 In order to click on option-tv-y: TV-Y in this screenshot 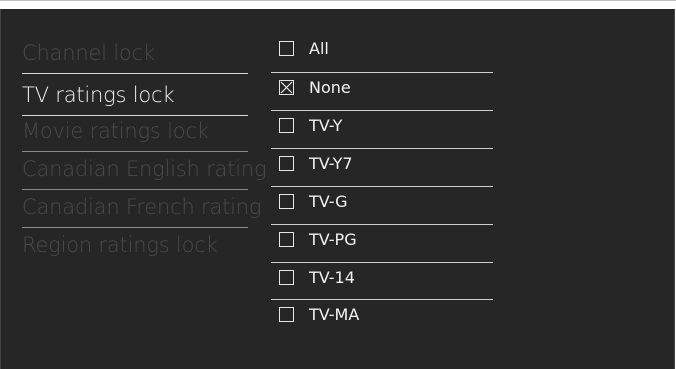, I will do `click(382, 126)`.